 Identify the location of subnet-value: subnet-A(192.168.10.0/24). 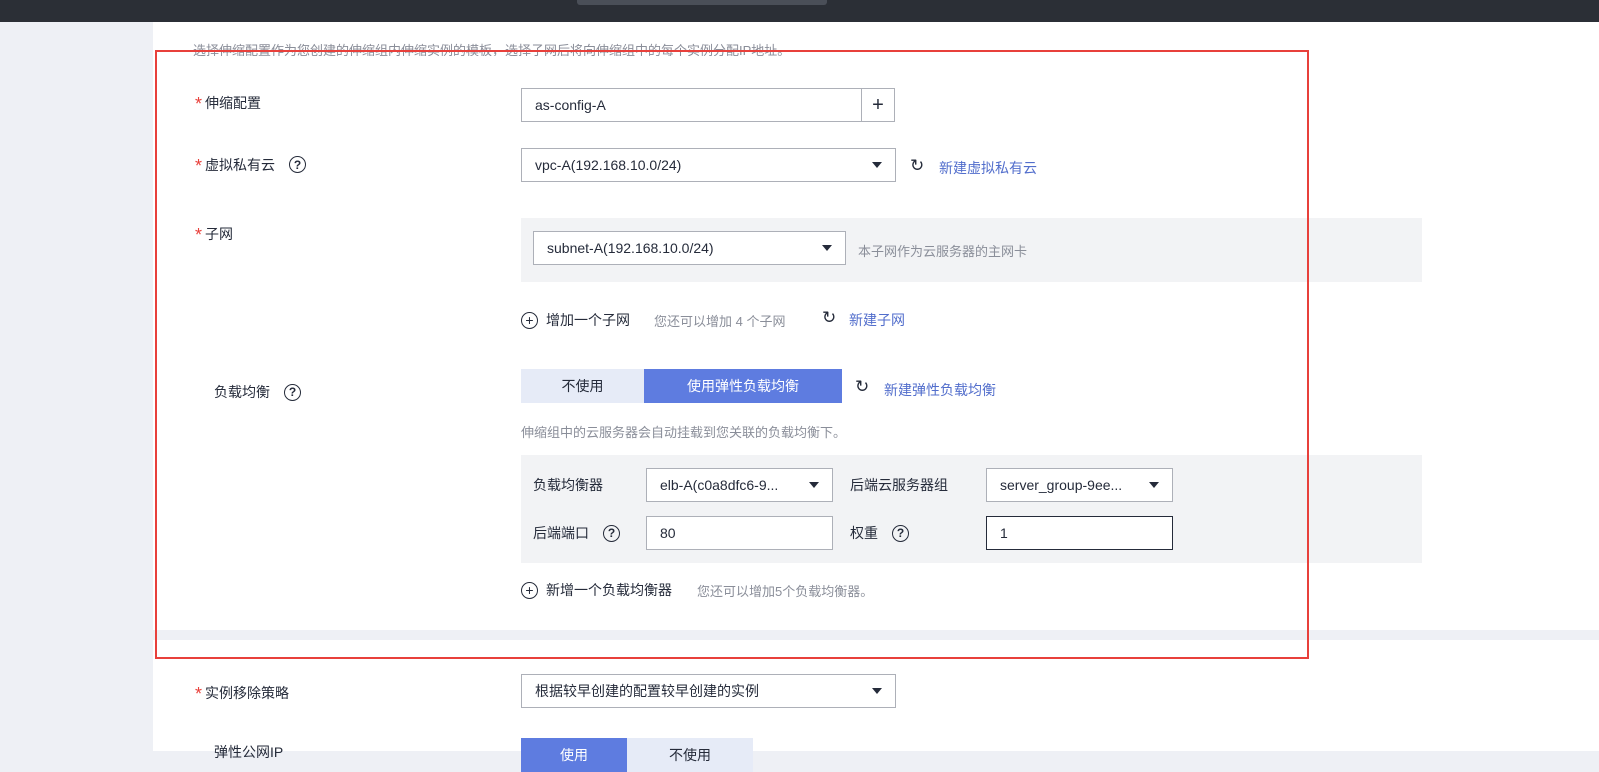
(630, 248).